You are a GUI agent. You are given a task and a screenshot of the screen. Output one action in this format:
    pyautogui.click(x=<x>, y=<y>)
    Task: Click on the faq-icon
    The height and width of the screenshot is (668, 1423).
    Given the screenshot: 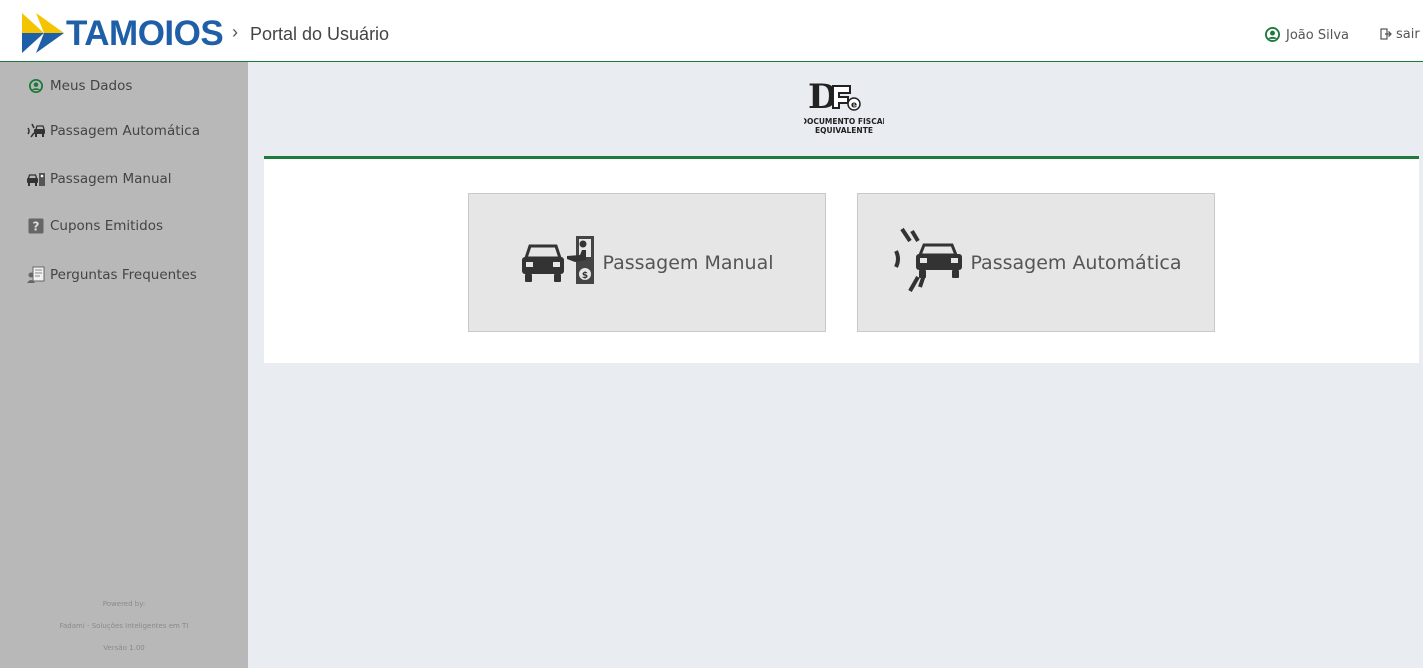 What is the action you would take?
    pyautogui.click(x=36, y=275)
    